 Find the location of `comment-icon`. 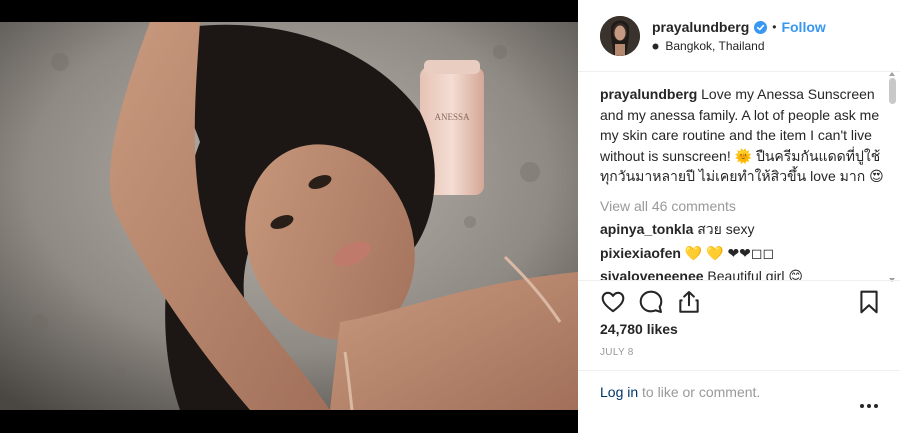

comment-icon is located at coordinates (651, 302).